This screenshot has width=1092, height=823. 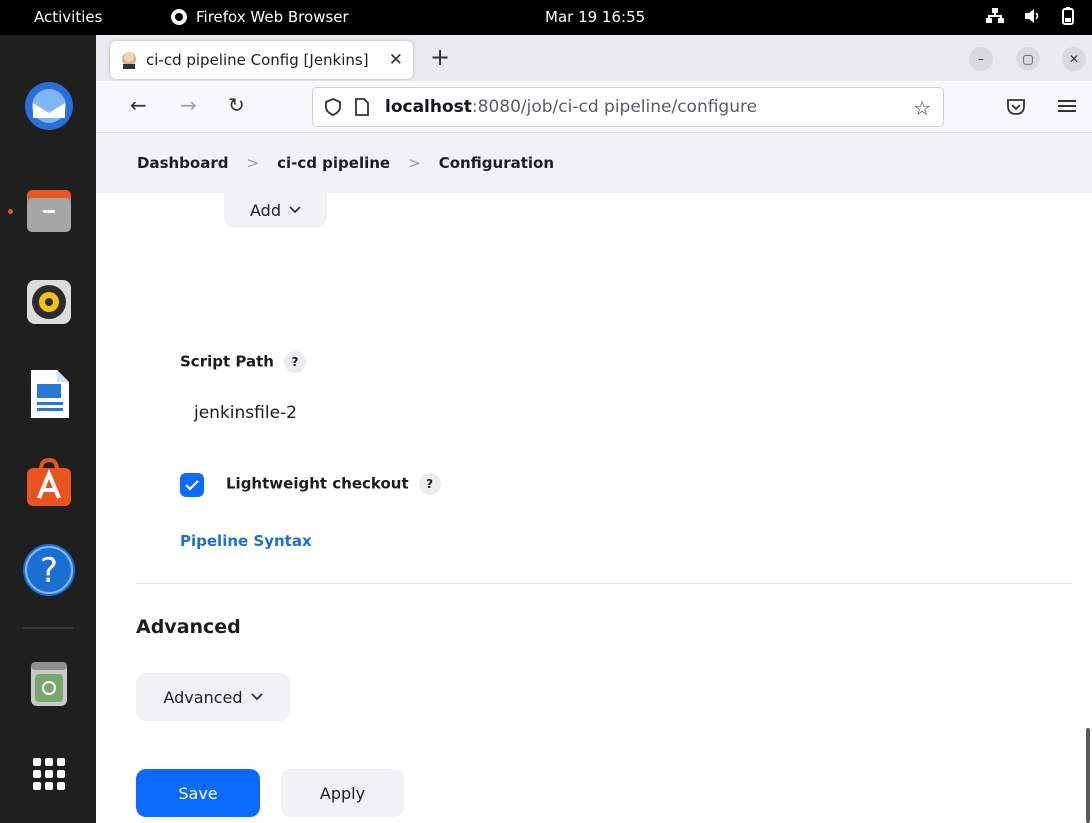 What do you see at coordinates (257, 60) in the screenshot?
I see `tab-title: ci-cd pipeline Config [Jenkins]` at bounding box center [257, 60].